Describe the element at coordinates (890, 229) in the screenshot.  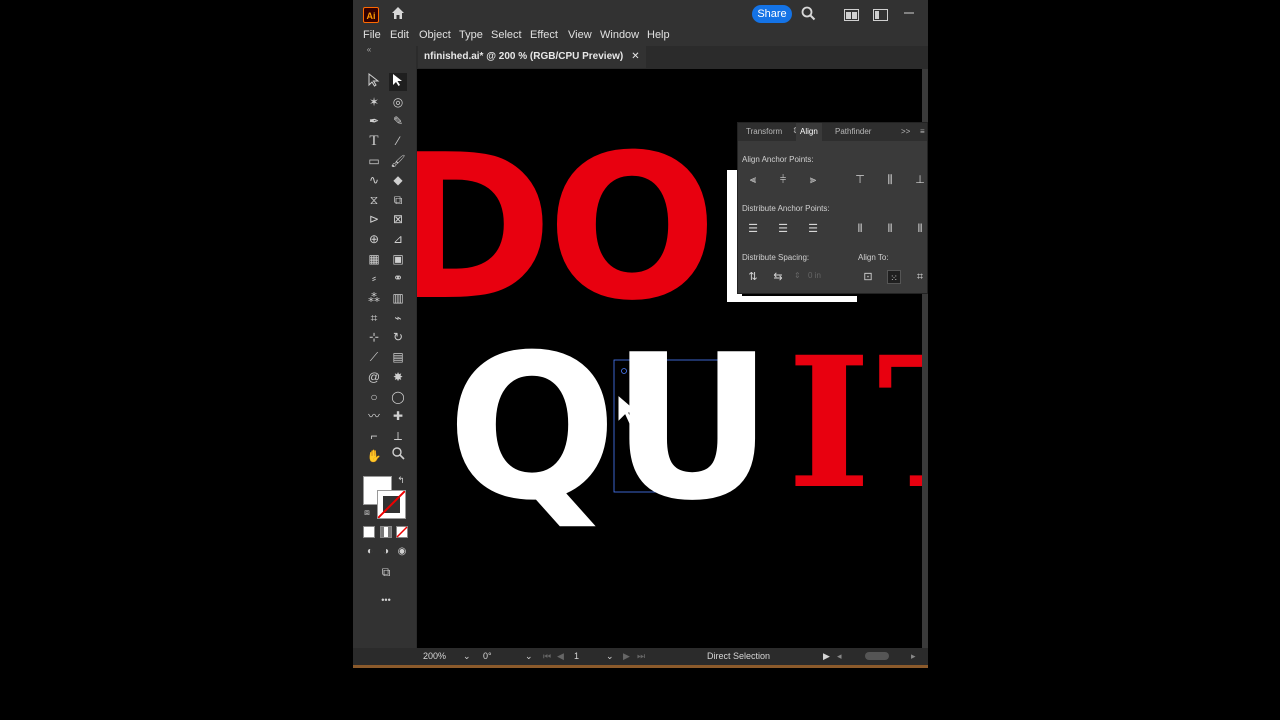
I see `horizontal-distribute-center-icon: ⦀` at that location.